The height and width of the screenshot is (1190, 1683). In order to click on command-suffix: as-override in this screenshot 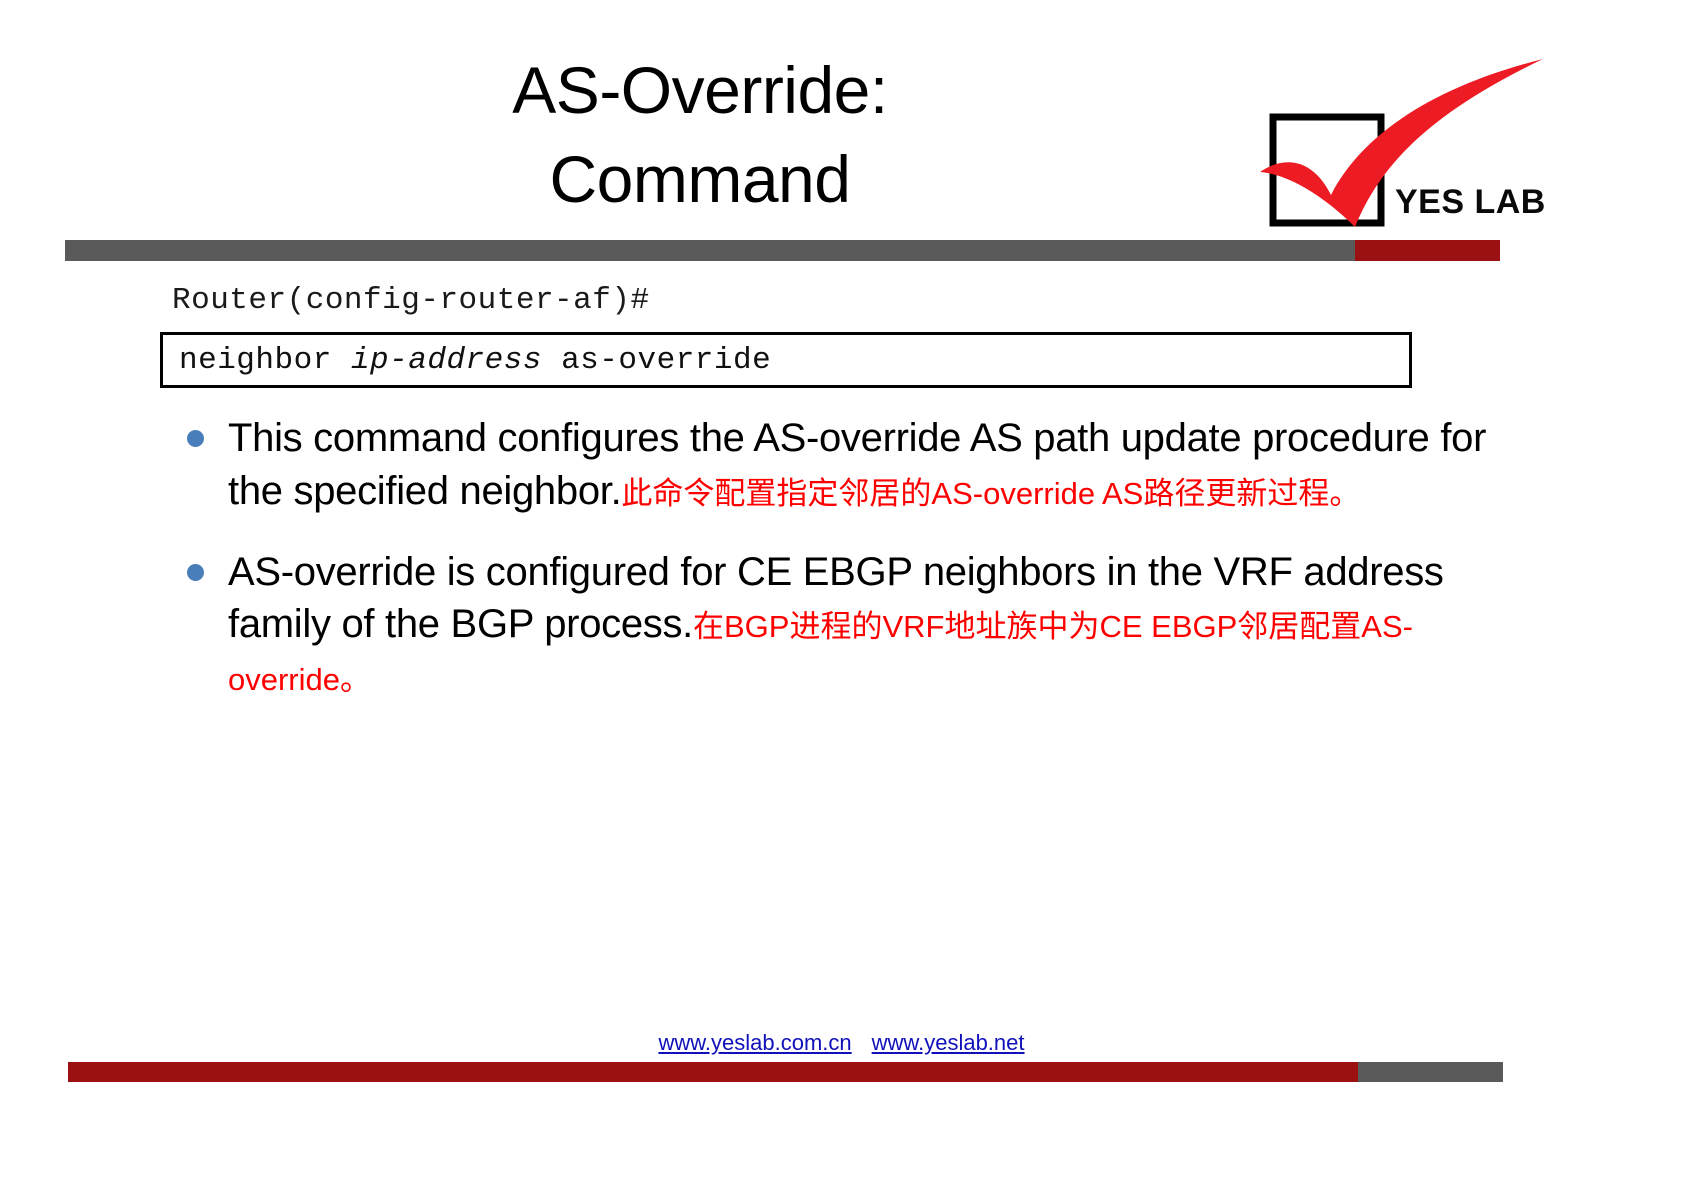, I will do `click(656, 360)`.